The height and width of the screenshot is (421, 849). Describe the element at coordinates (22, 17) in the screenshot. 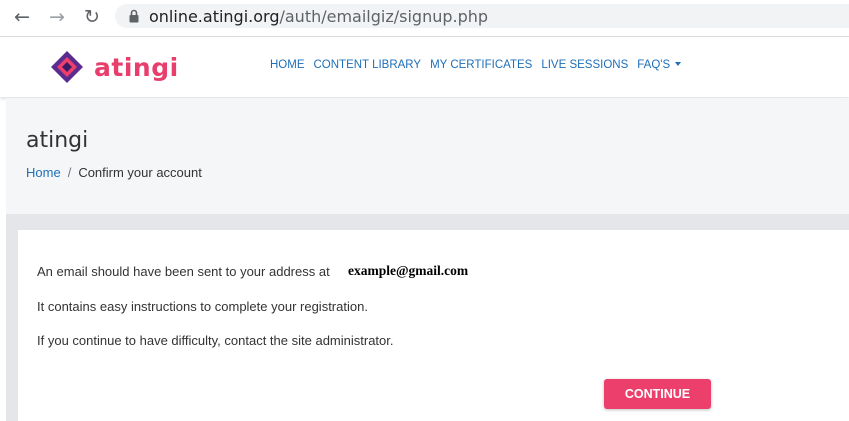

I see `back-arrow-icon: ←` at that location.